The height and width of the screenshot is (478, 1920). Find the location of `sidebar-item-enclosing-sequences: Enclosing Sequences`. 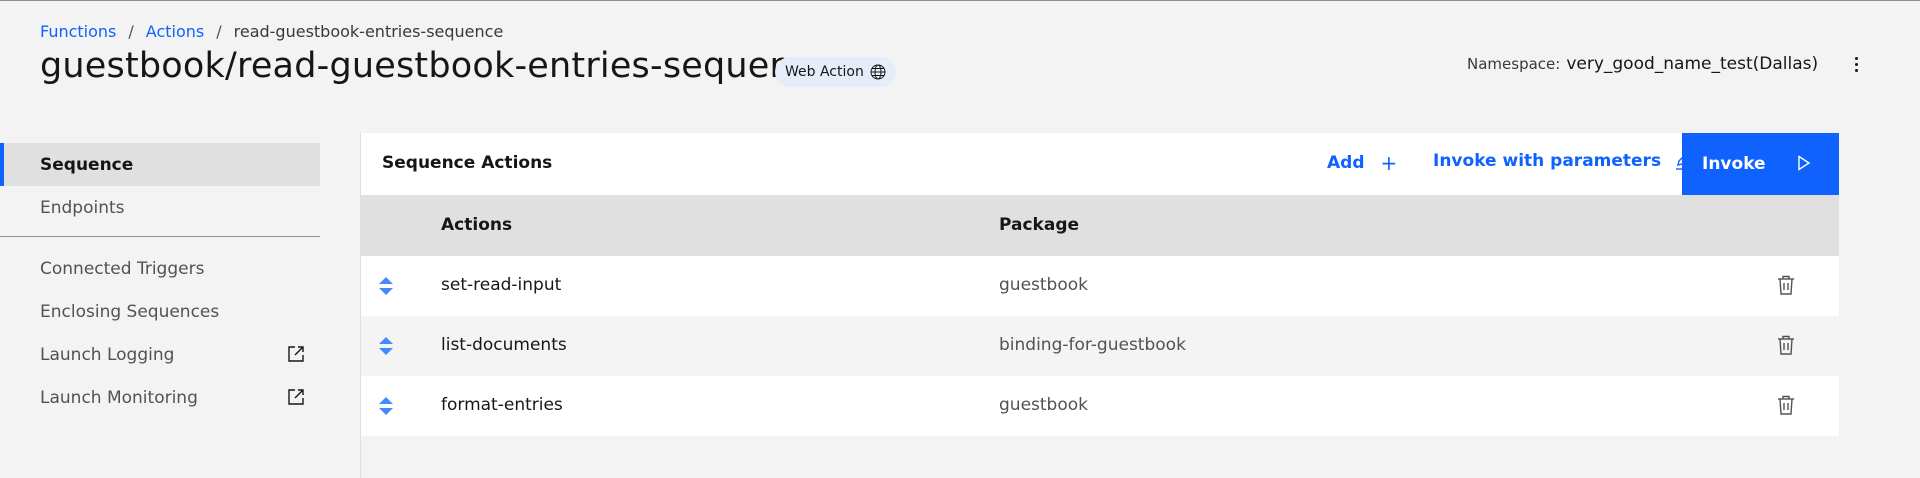

sidebar-item-enclosing-sequences: Enclosing Sequences is located at coordinates (160, 311).